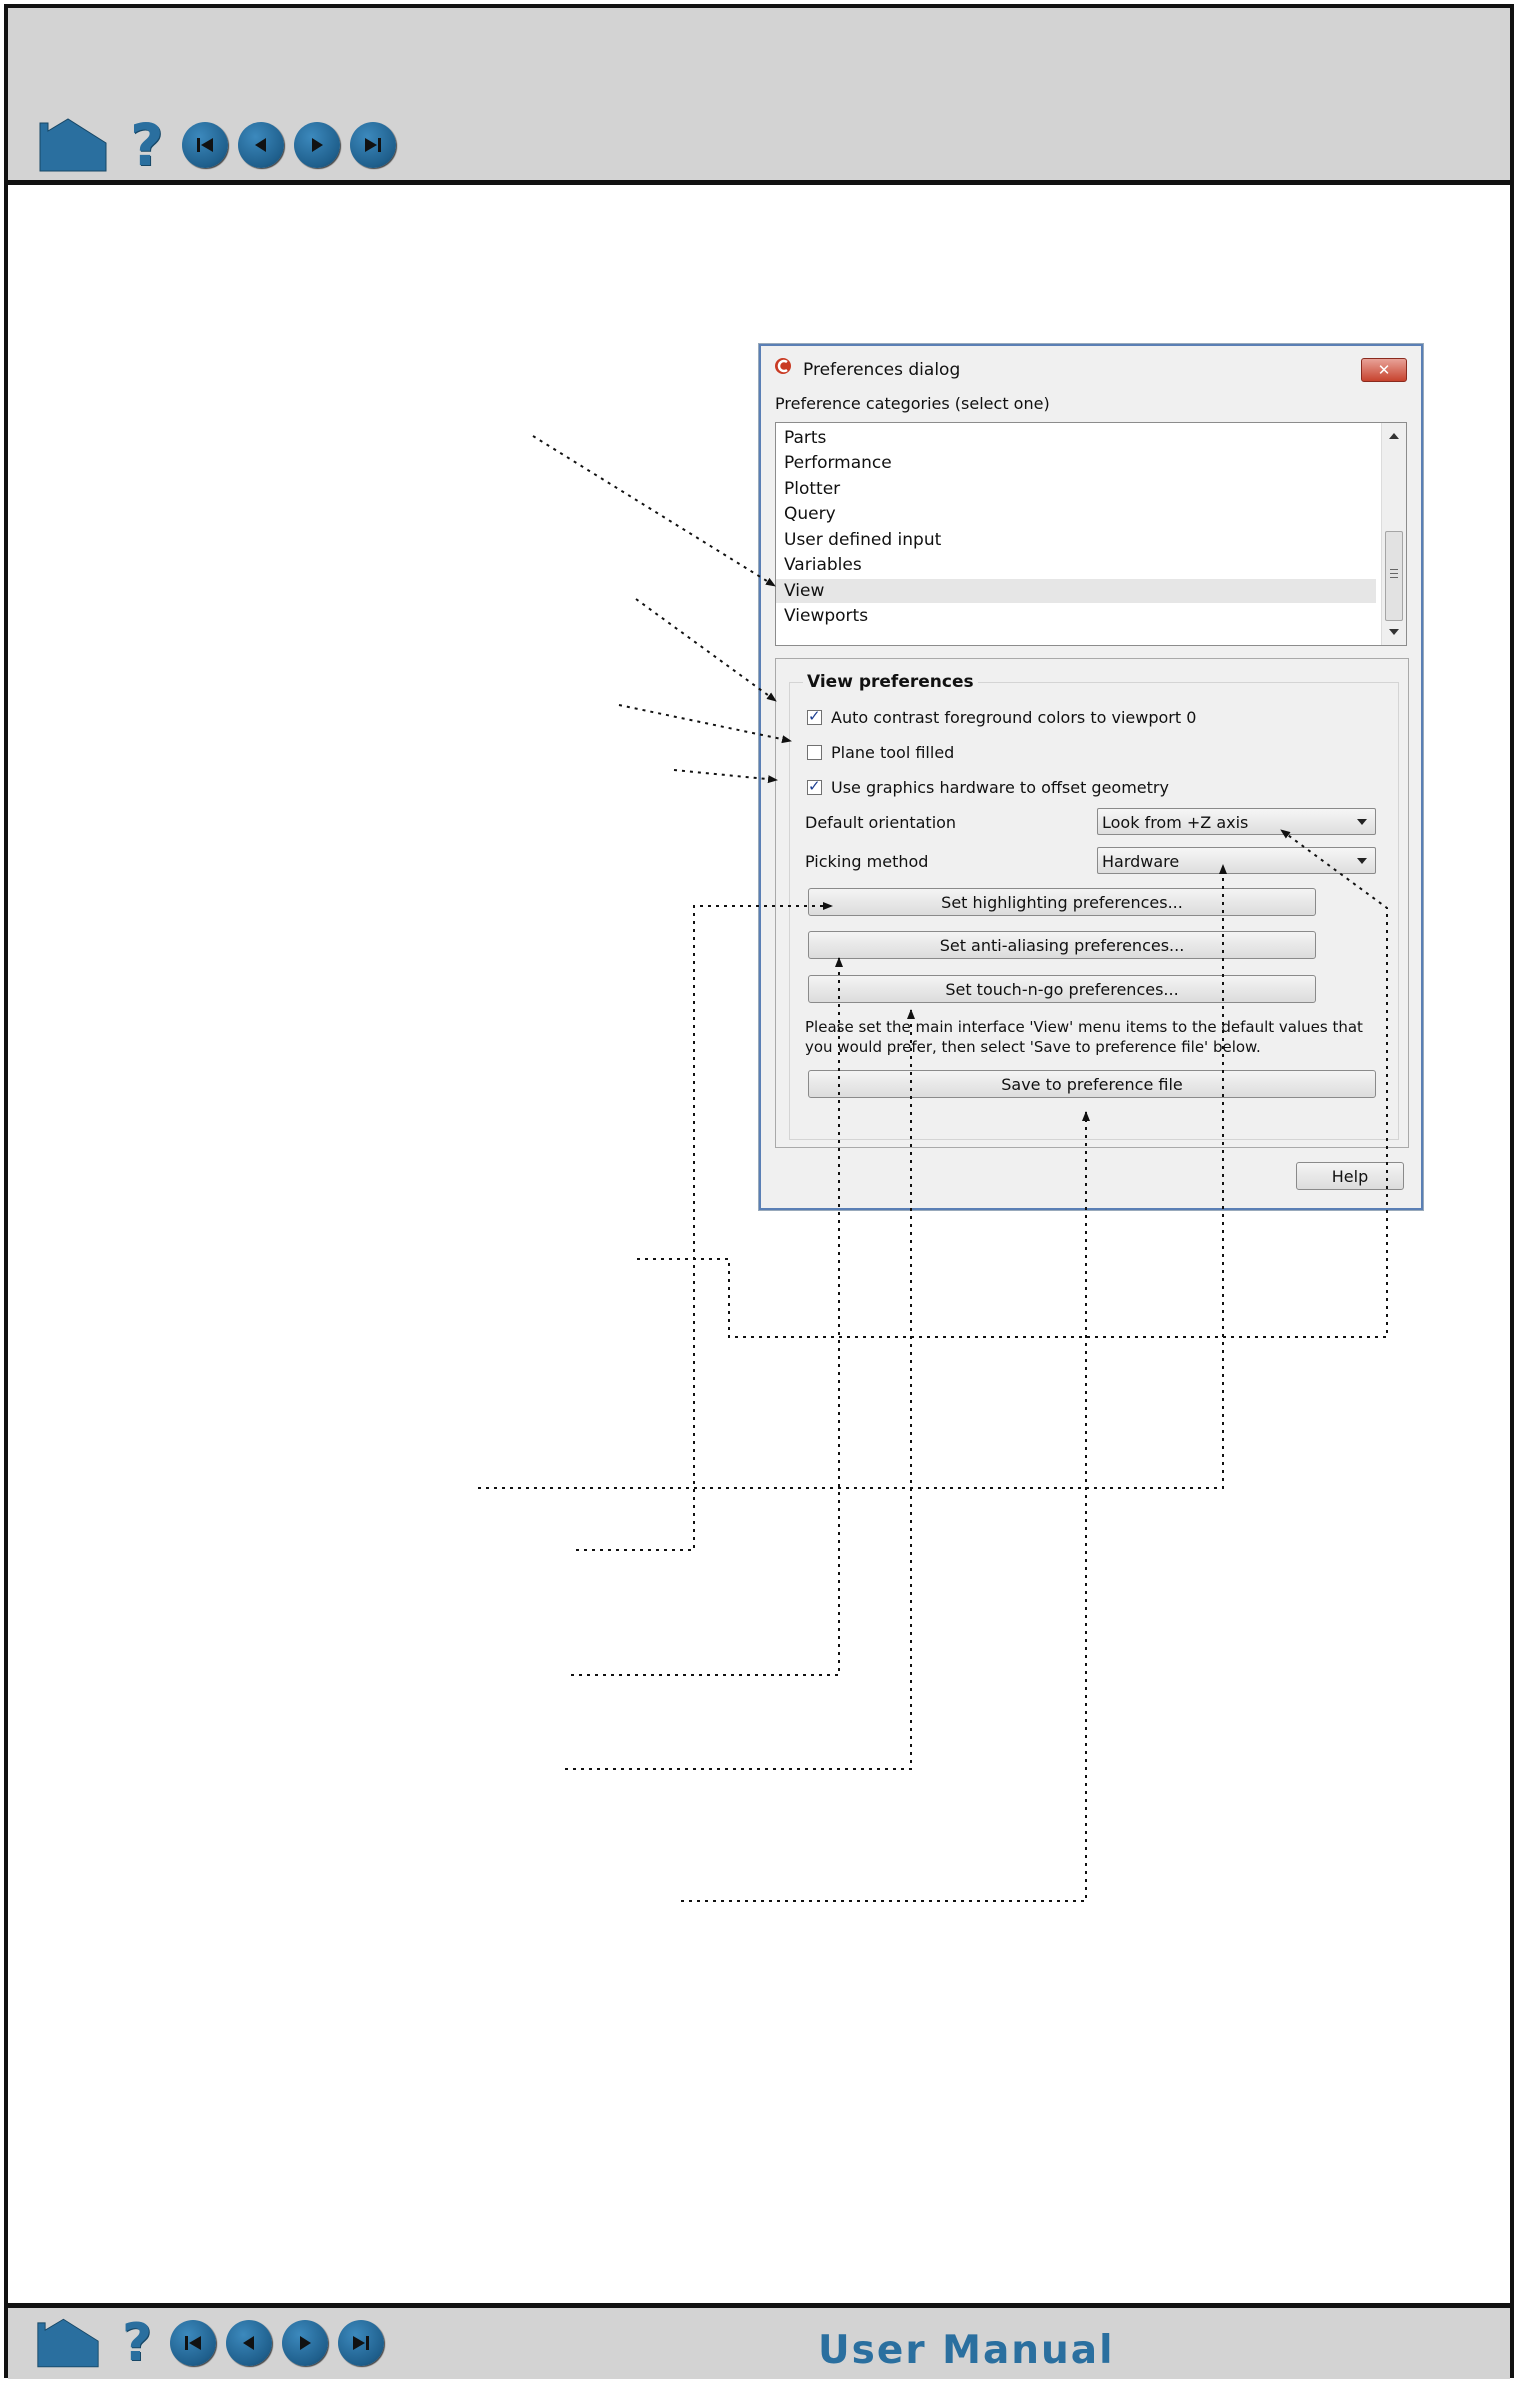 This screenshot has width=1518, height=2382. What do you see at coordinates (1394, 436) in the screenshot?
I see `scroll-up-icon` at bounding box center [1394, 436].